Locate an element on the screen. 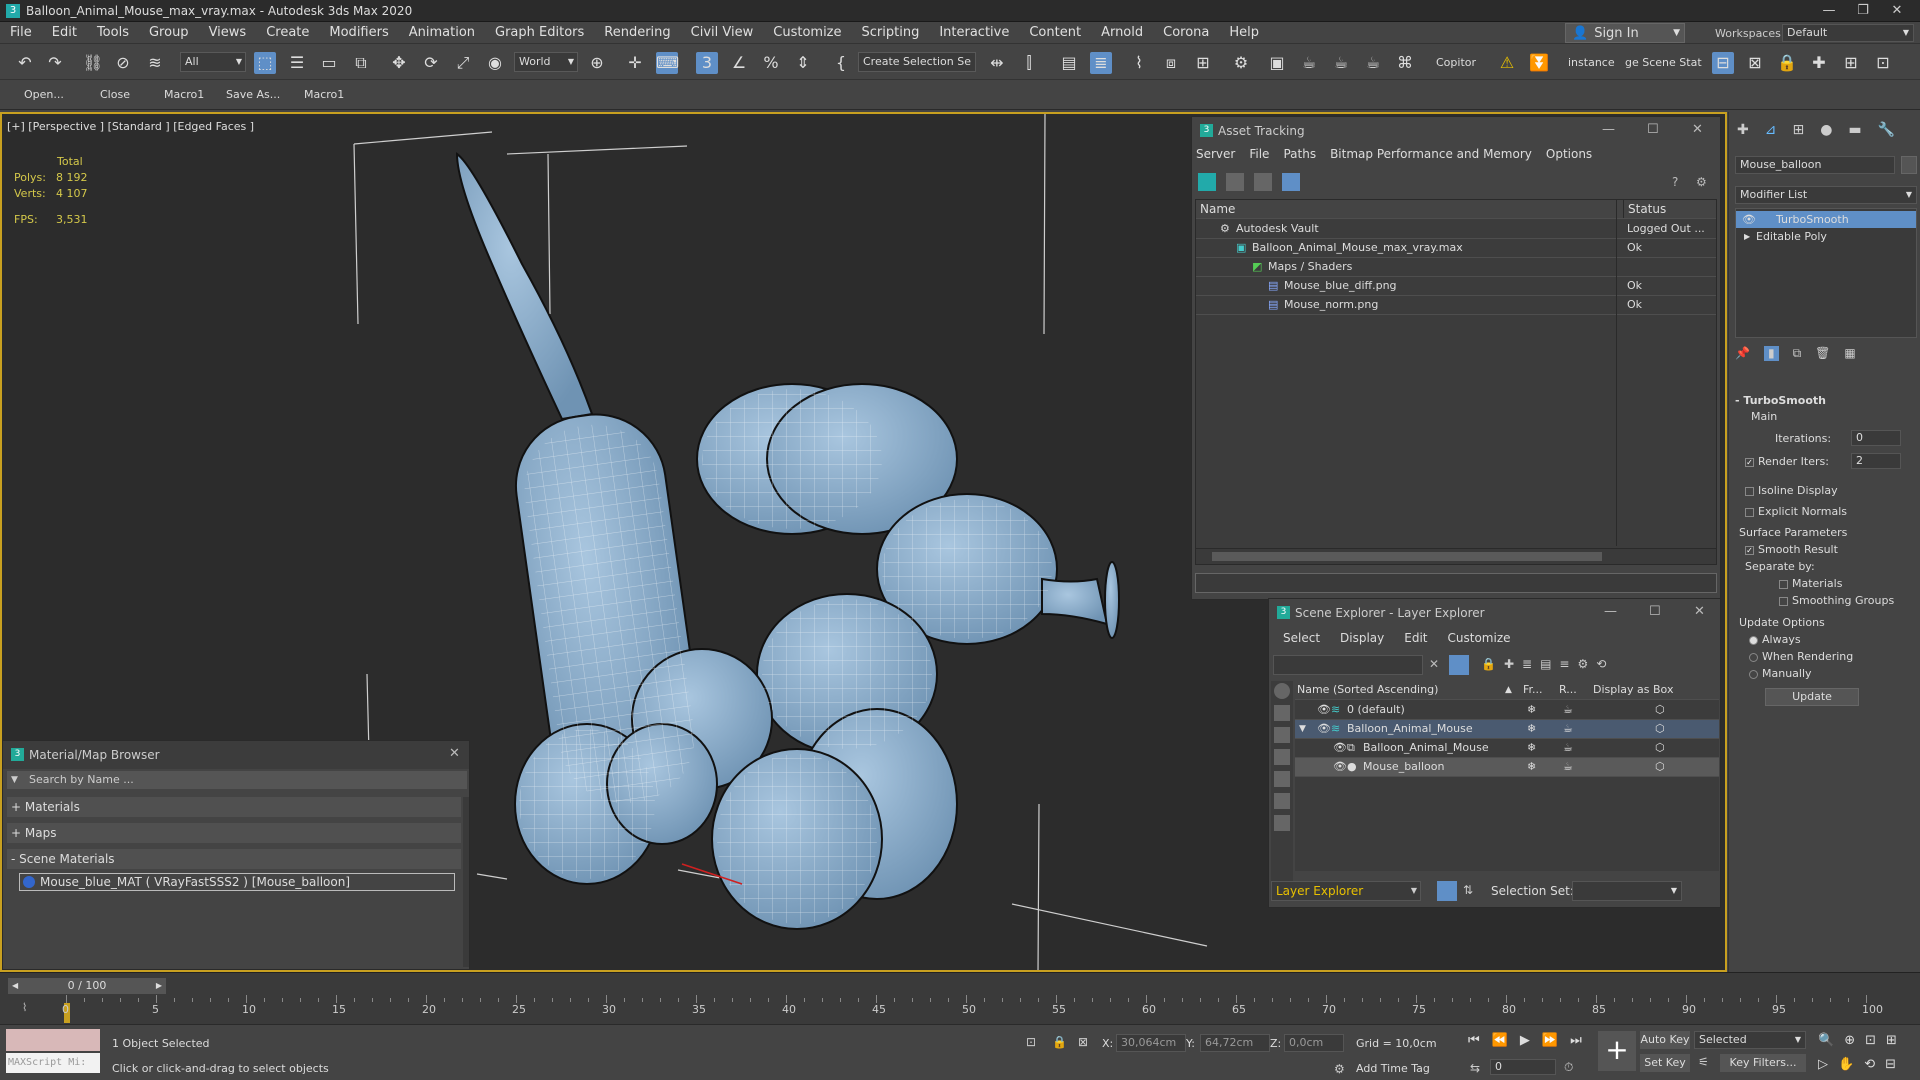  isolate-selection-icon: ⊡ is located at coordinates (1031, 1042).